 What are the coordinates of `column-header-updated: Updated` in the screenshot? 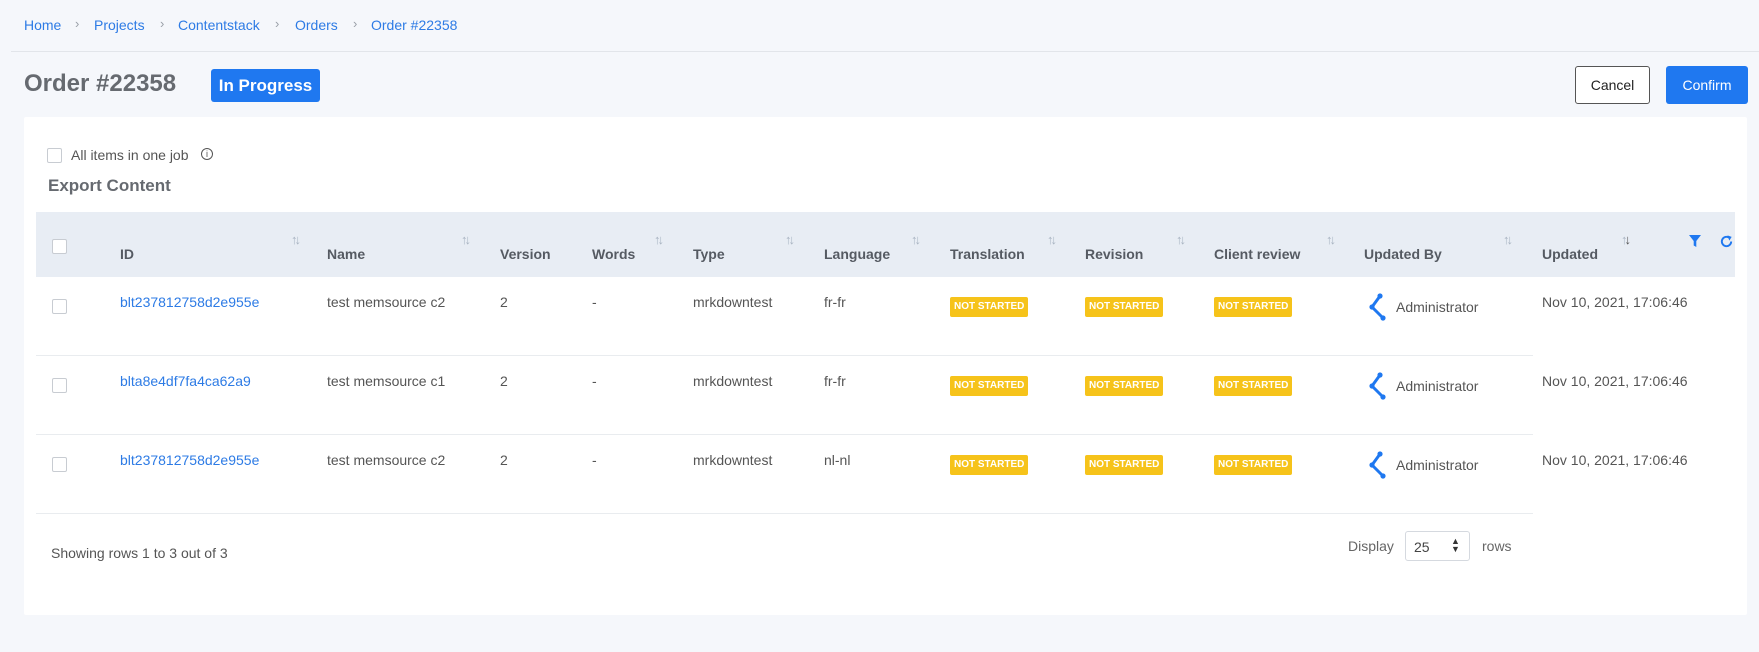 It's located at (1570, 254).